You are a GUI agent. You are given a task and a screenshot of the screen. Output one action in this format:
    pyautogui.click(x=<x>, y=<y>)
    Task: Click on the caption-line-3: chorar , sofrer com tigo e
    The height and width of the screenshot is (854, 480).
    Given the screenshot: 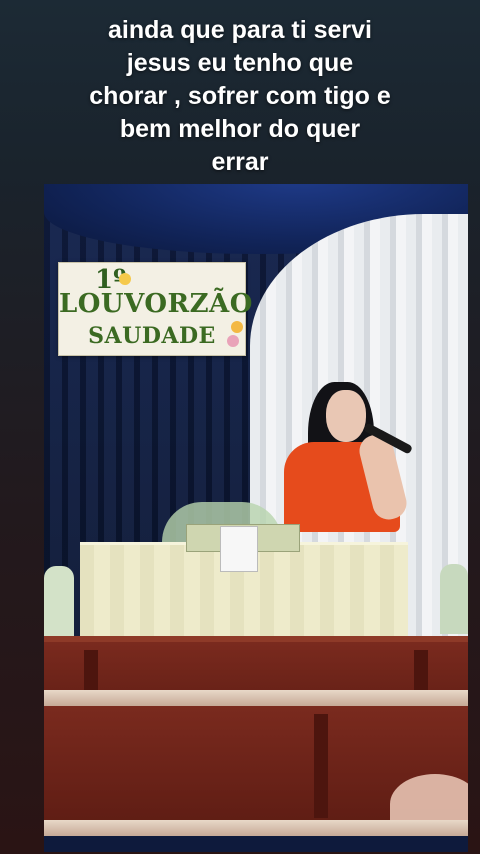 What is the action you would take?
    pyautogui.click(x=240, y=96)
    